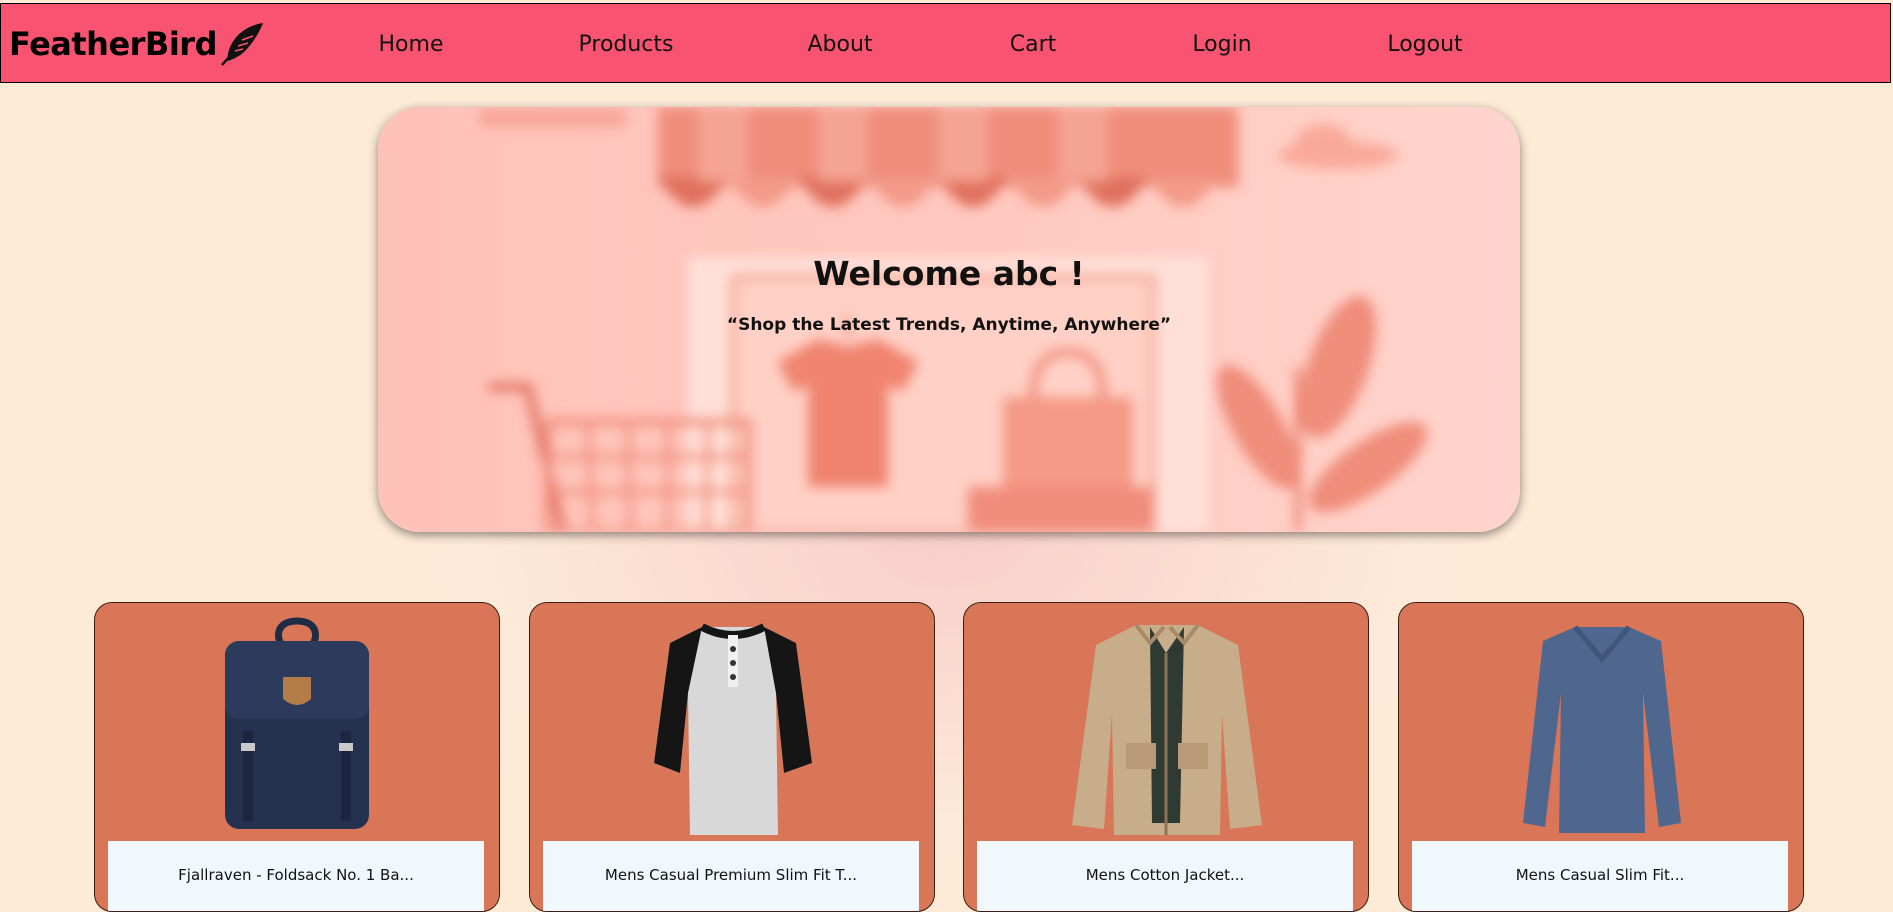  What do you see at coordinates (113, 44) in the screenshot?
I see `brand-name: FeatherBird` at bounding box center [113, 44].